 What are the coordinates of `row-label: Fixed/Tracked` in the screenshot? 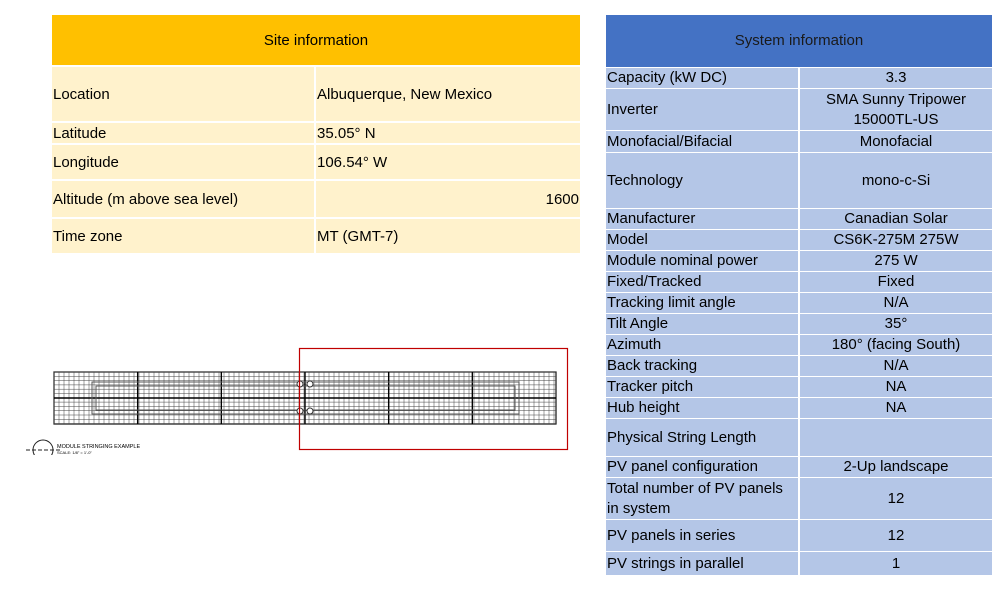 It's located at (703, 282).